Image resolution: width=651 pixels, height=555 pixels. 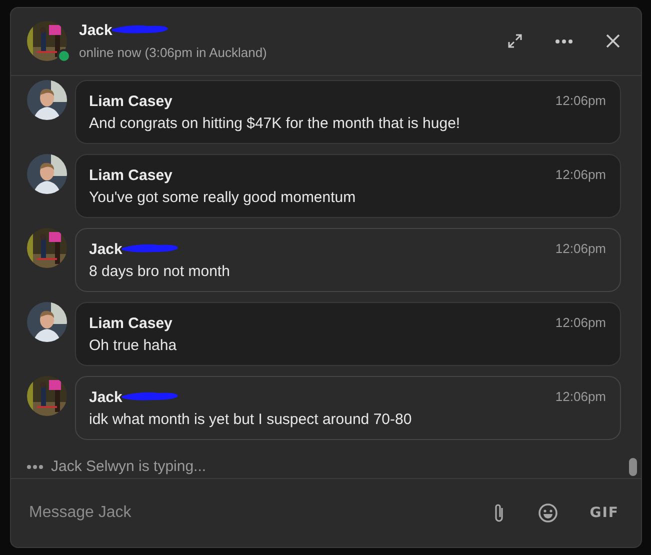 I want to click on scrollbar-thumb, so click(x=633, y=467).